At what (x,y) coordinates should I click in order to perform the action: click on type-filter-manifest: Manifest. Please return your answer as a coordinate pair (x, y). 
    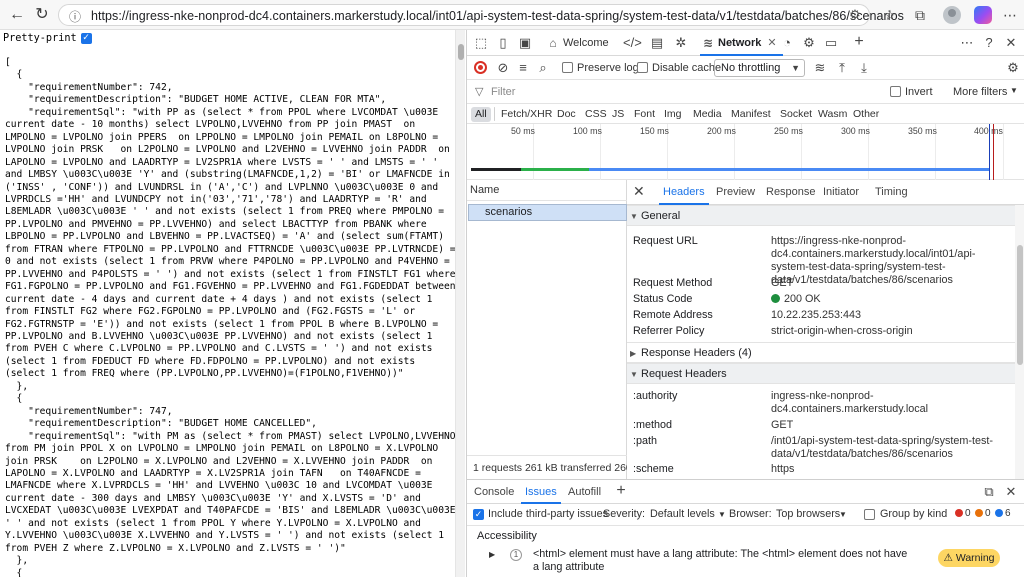
    Looking at the image, I should click on (751, 114).